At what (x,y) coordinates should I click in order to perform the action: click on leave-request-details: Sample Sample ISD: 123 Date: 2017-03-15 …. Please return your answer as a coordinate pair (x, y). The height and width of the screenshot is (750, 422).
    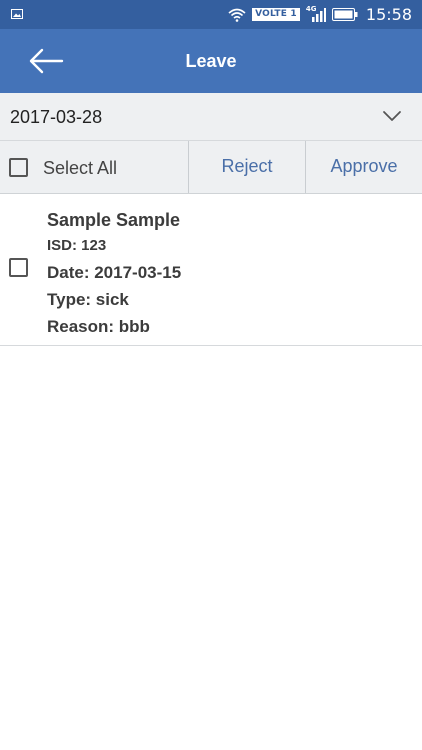
    Looking at the image, I should click on (114, 273).